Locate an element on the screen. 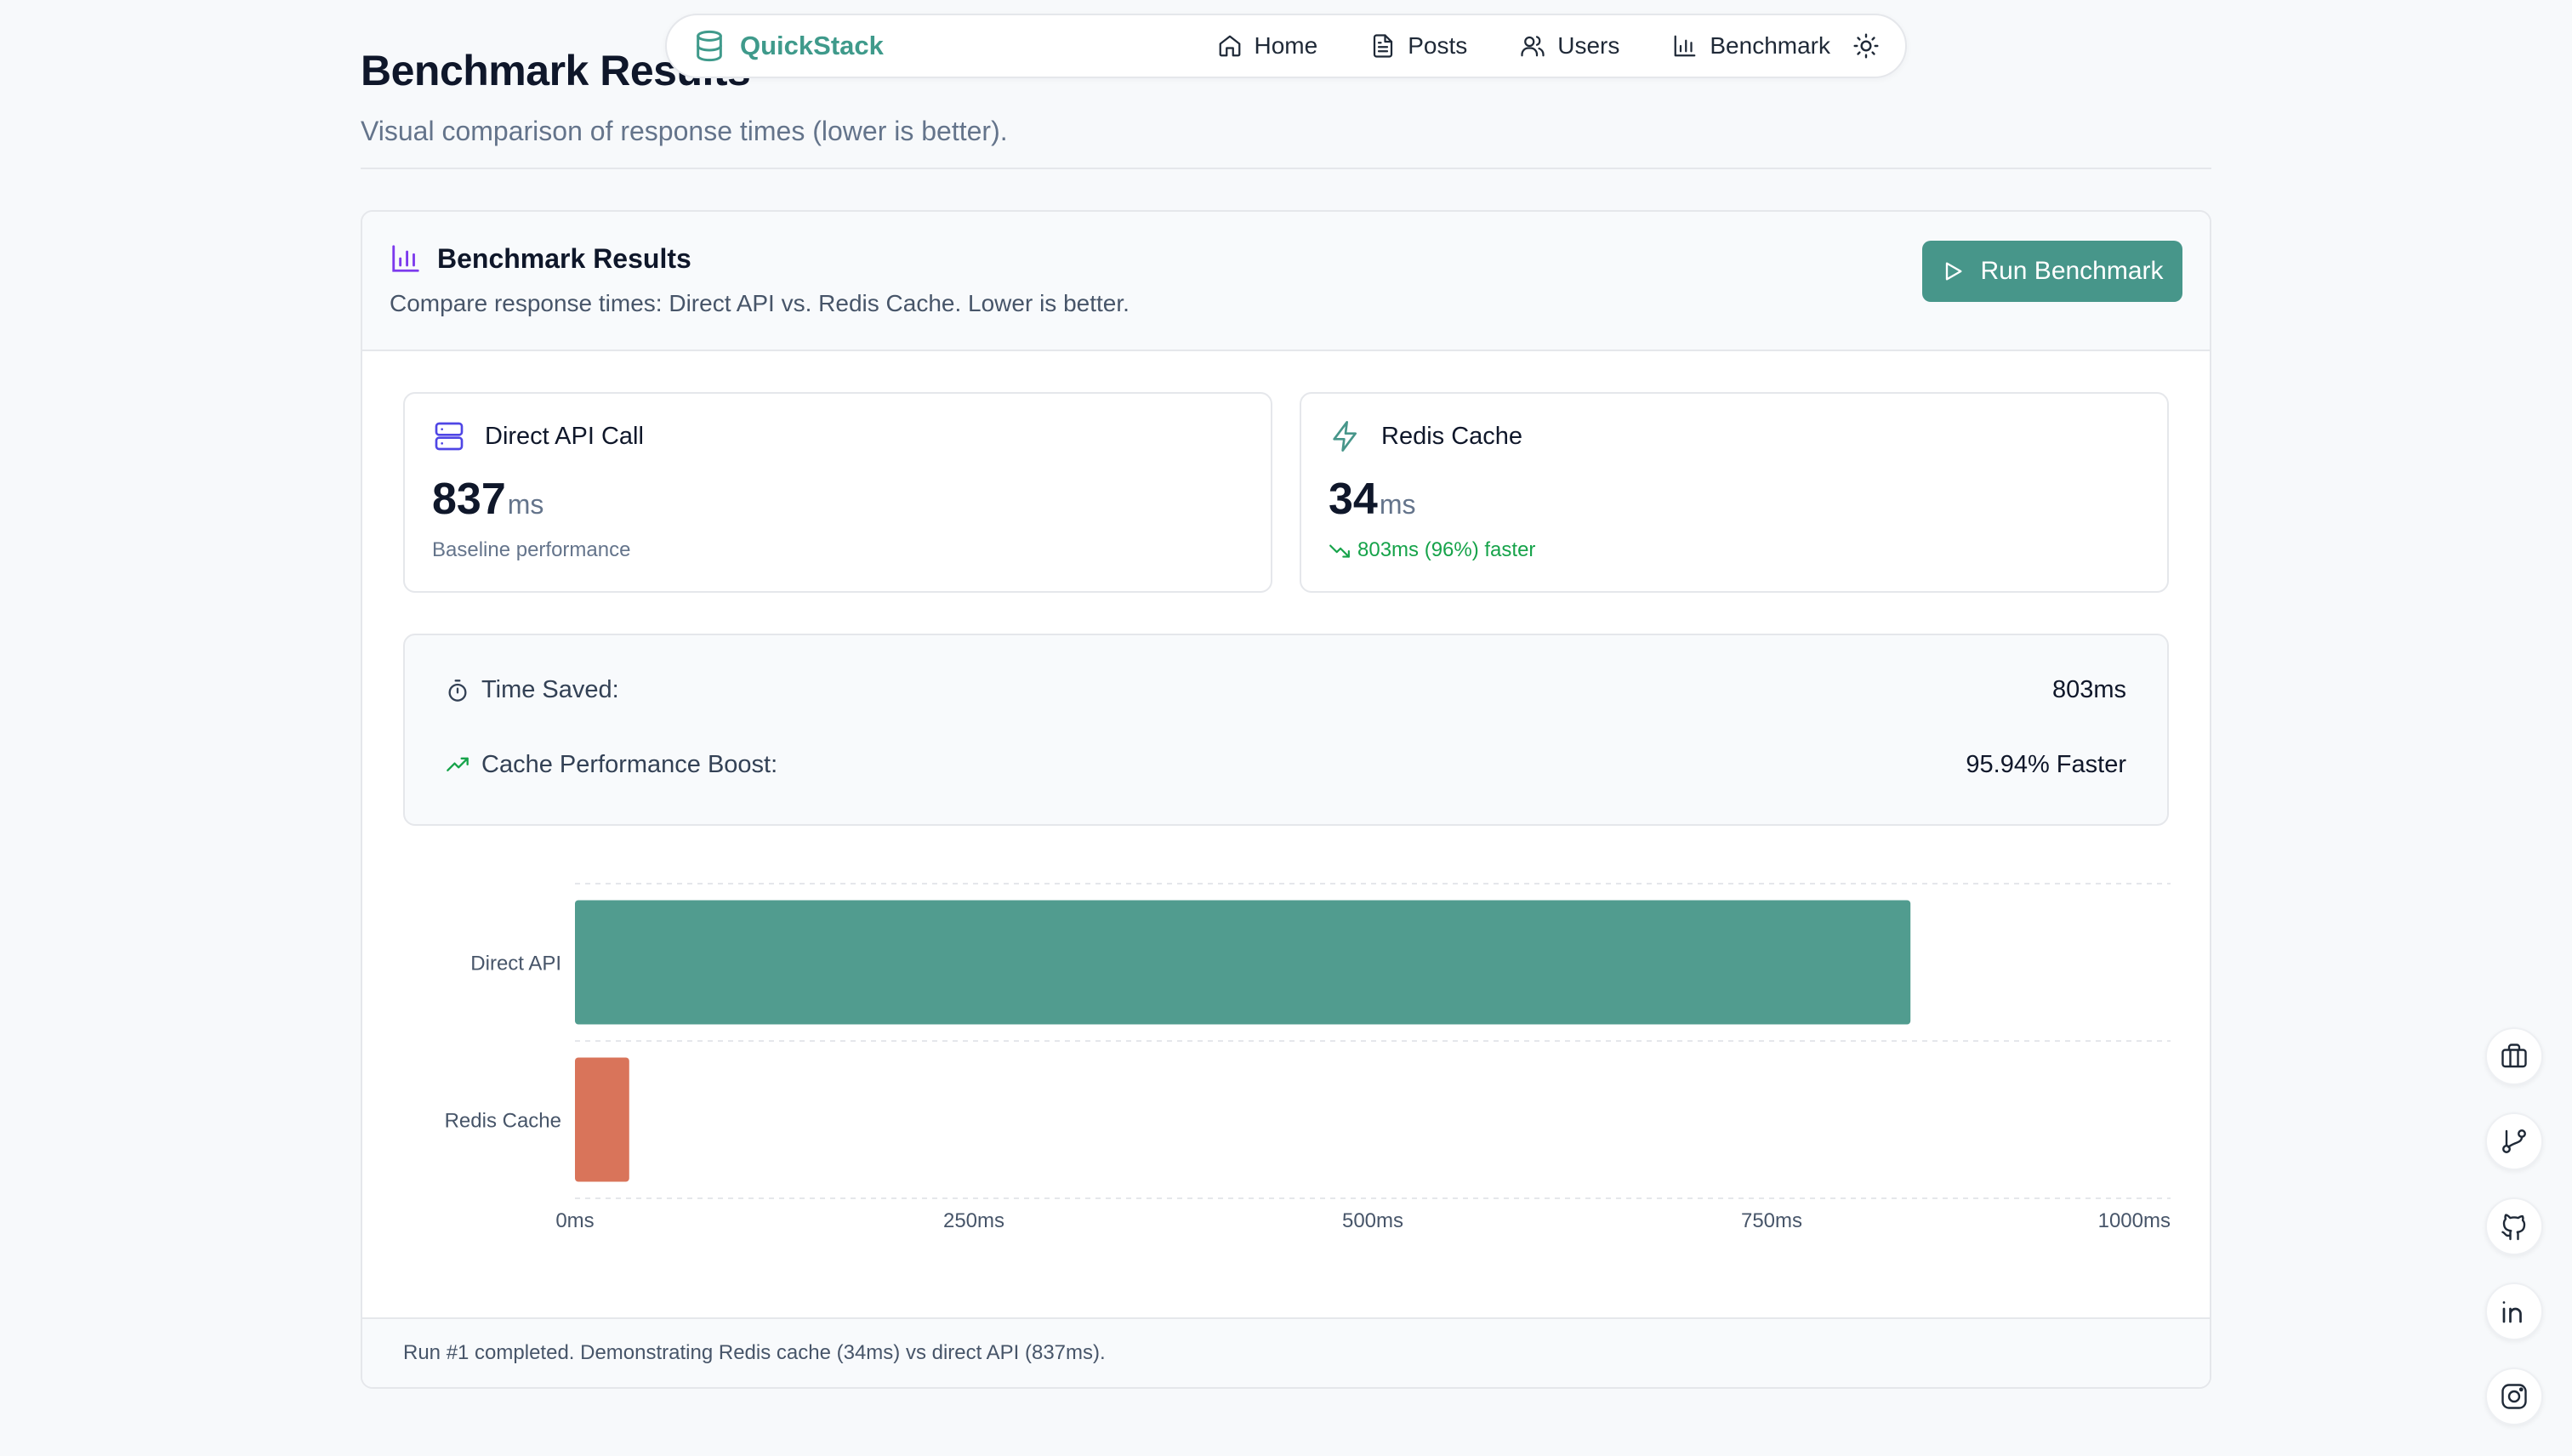 This screenshot has width=2572, height=1456. sun-icon is located at coordinates (1866, 46).